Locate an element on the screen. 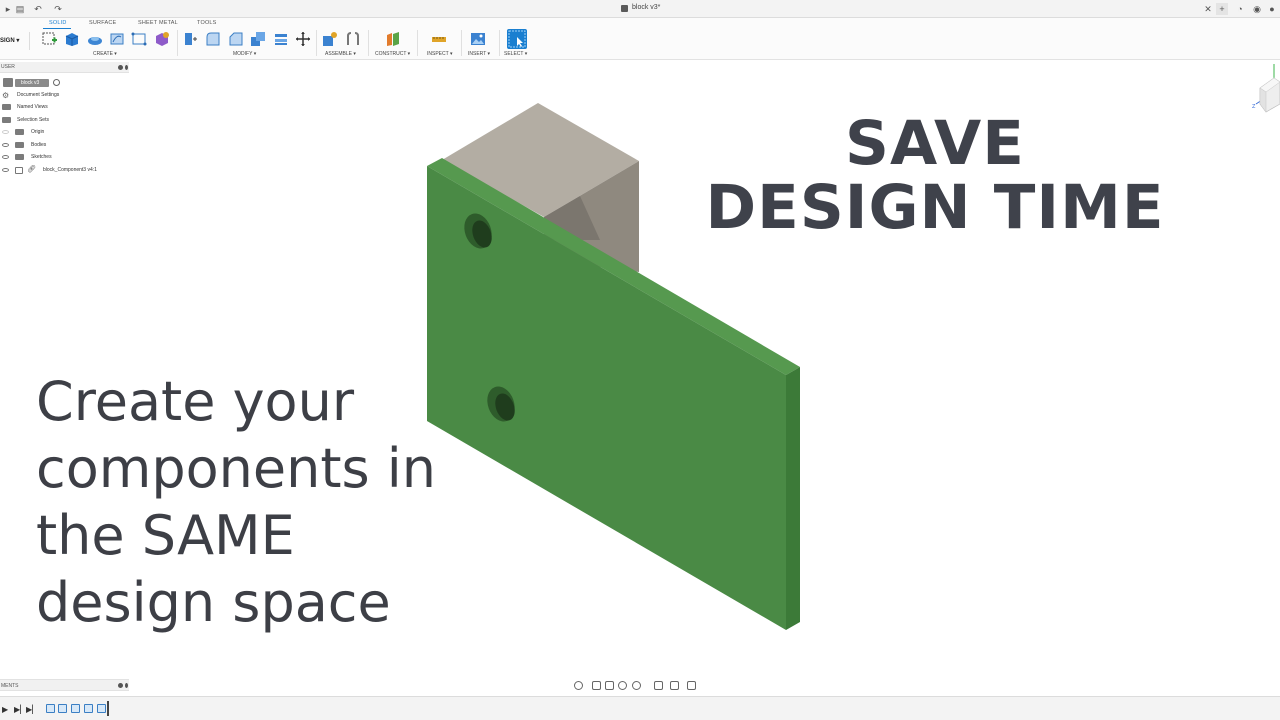 This screenshot has height=720, width=1280. viewcube-front-face is located at coordinates (1263, 100).